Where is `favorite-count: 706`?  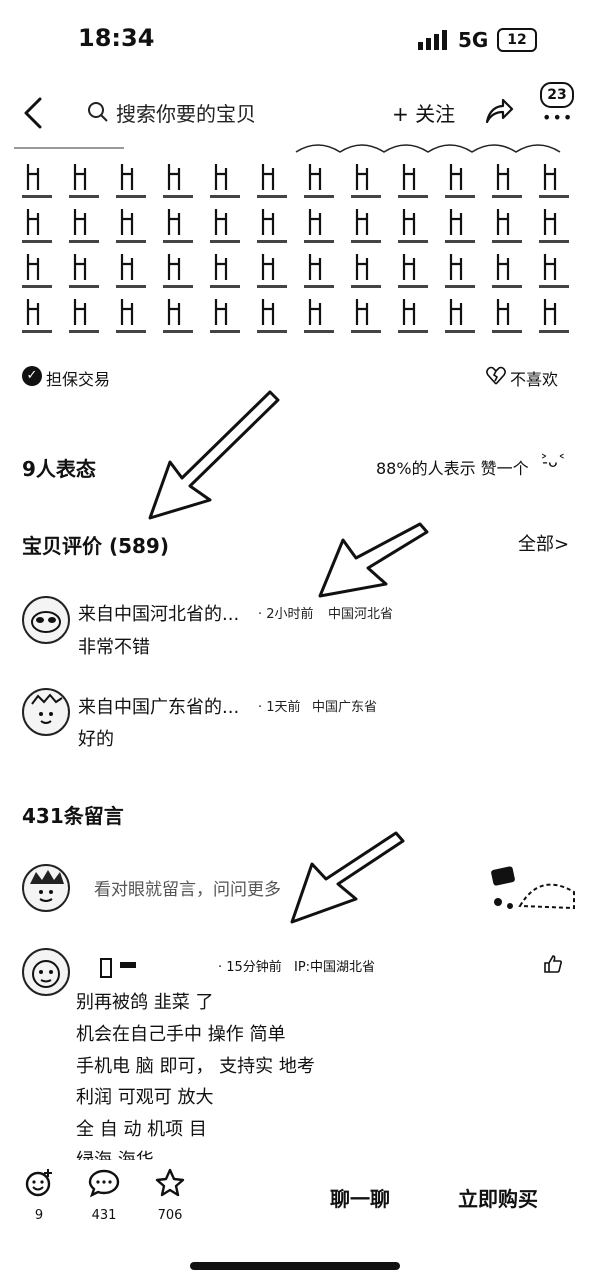
favorite-count: 706 is located at coordinates (170, 1215).